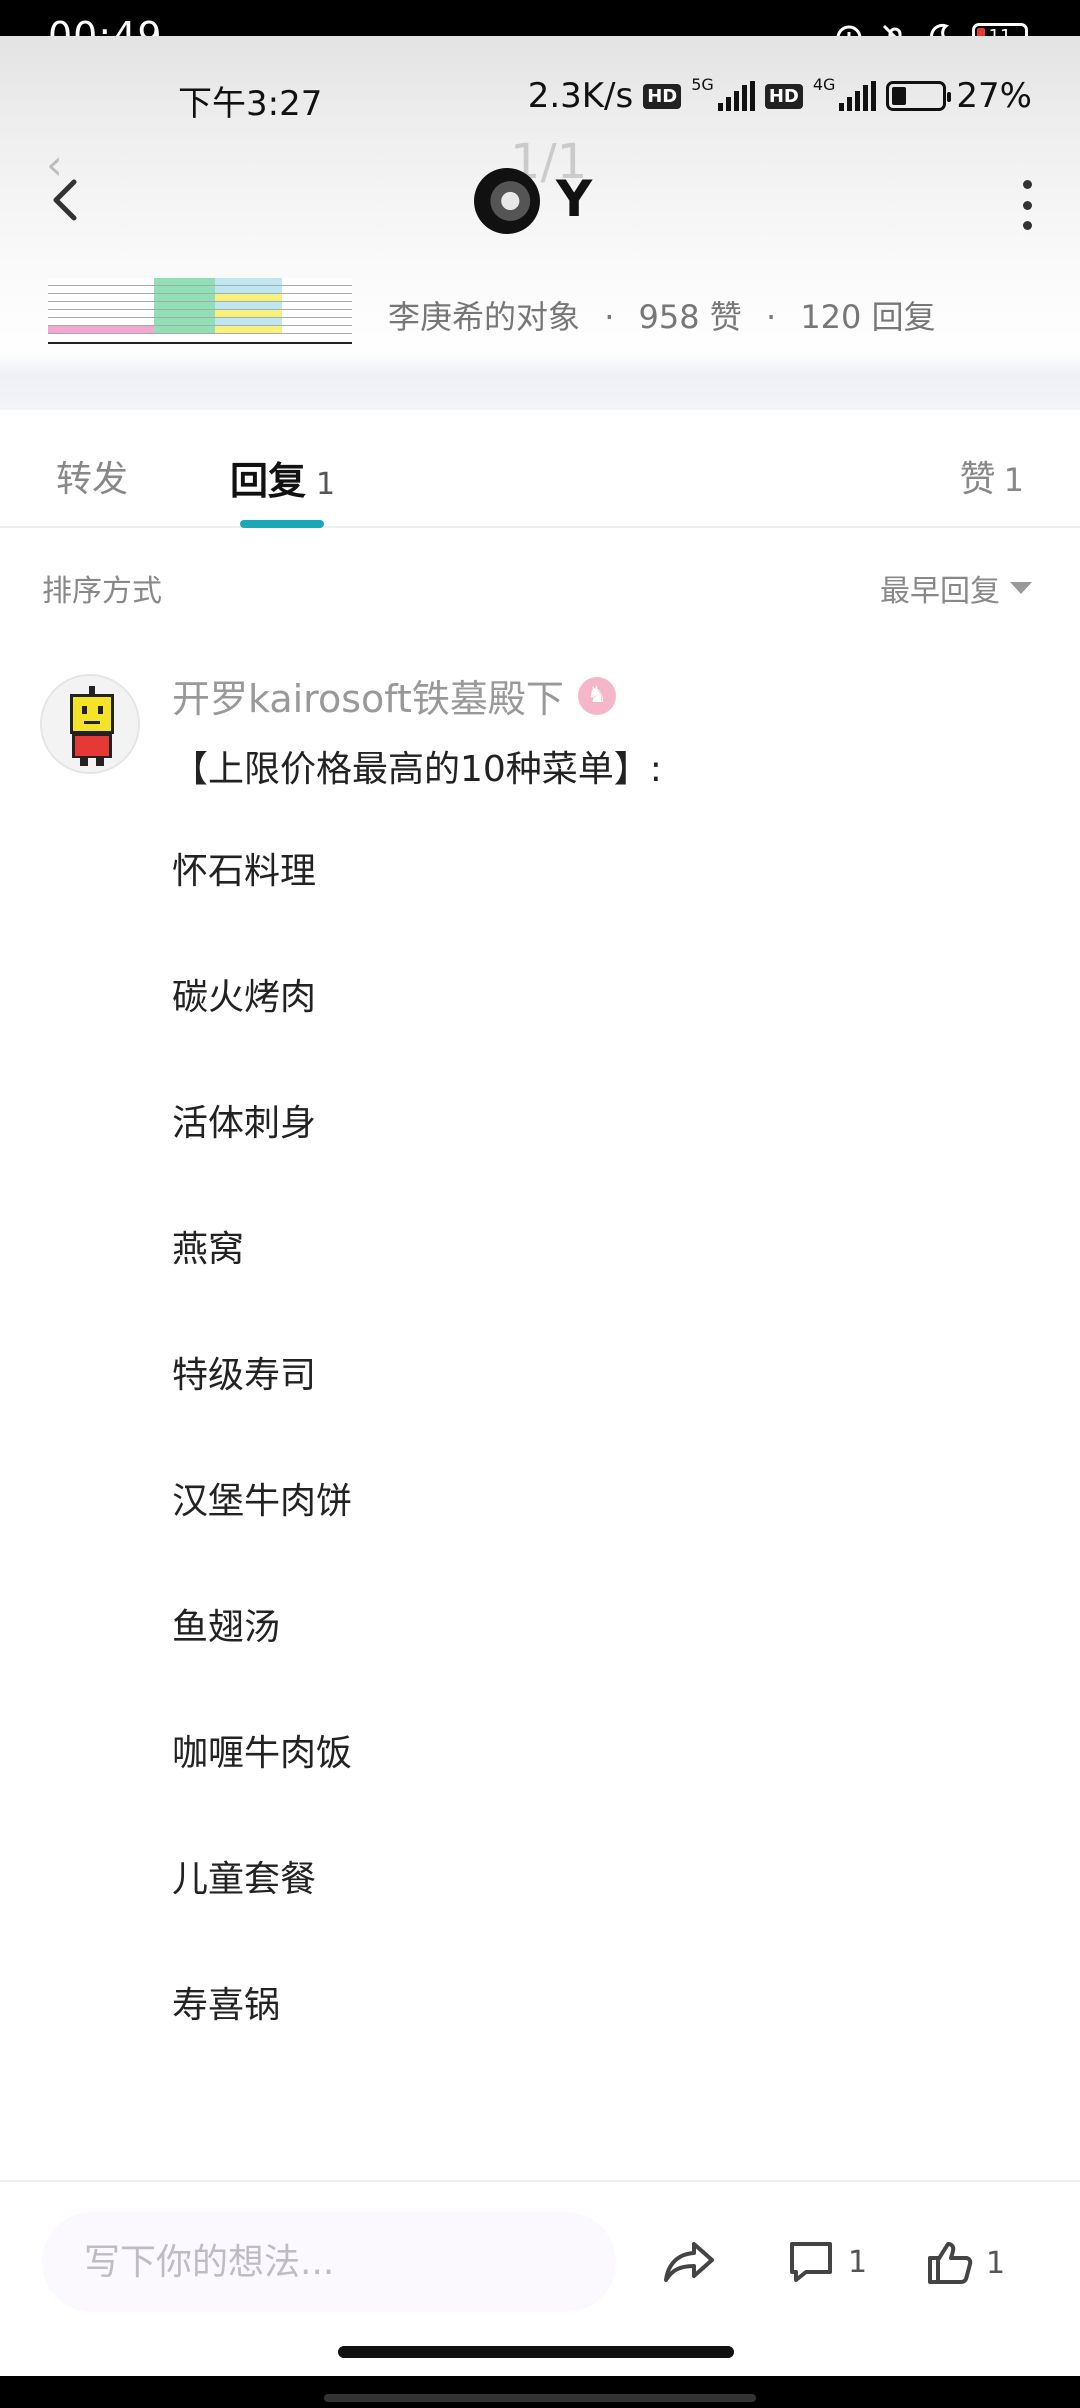  Describe the element at coordinates (92, 479) in the screenshot. I see `tab-repost-label: 转发` at that location.